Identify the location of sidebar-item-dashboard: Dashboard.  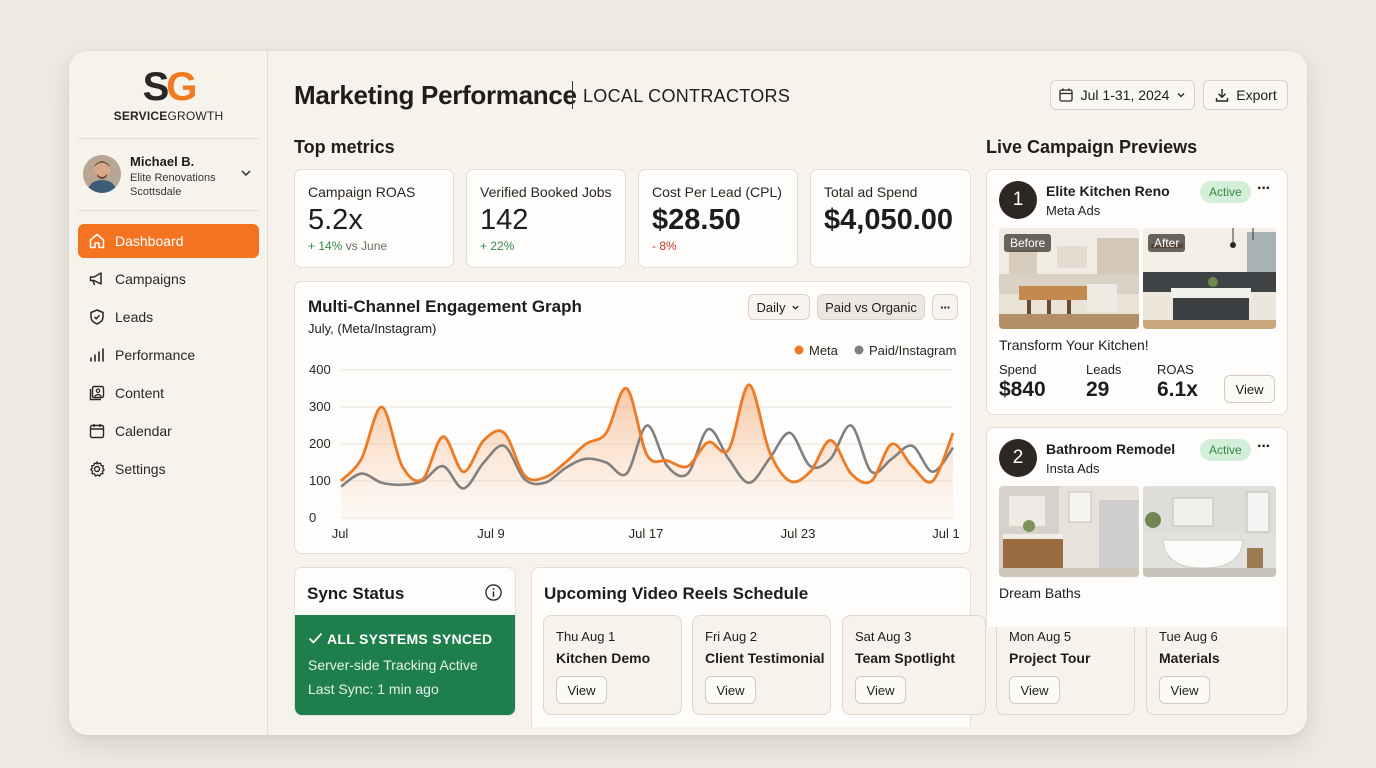
(168, 241).